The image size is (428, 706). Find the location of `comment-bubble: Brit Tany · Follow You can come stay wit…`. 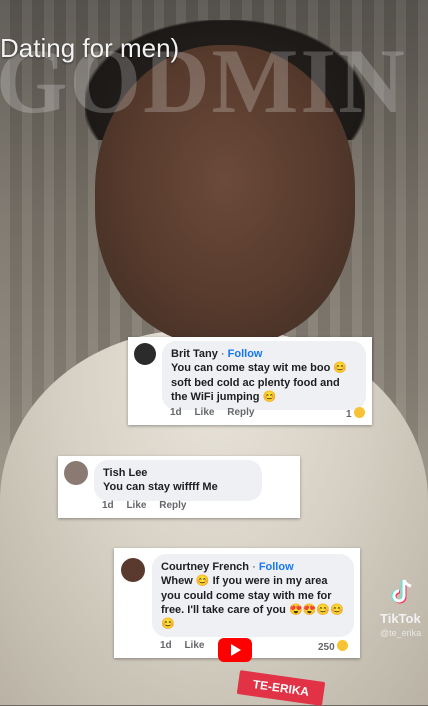

comment-bubble: Brit Tany · Follow You can come stay wit… is located at coordinates (264, 376).